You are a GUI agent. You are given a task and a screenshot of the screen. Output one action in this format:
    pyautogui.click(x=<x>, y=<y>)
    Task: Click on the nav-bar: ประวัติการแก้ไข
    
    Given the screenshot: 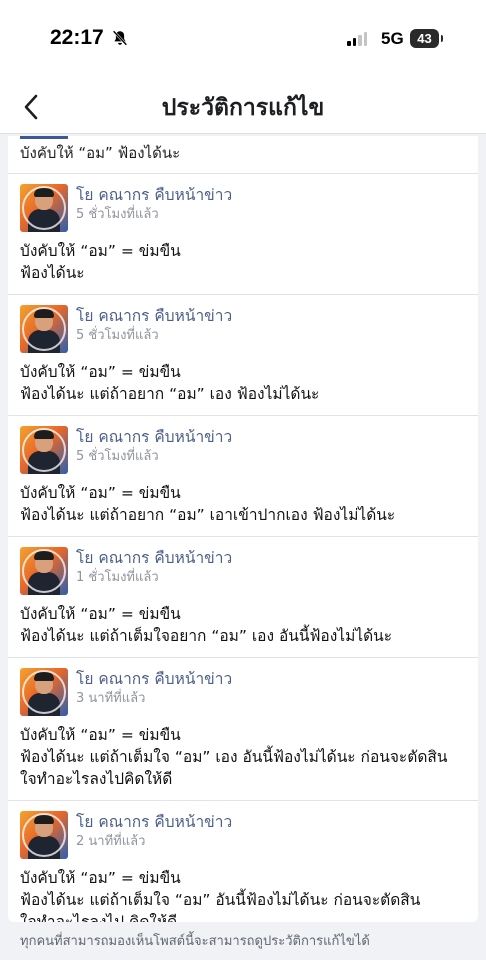 What is the action you would take?
    pyautogui.click(x=243, y=106)
    